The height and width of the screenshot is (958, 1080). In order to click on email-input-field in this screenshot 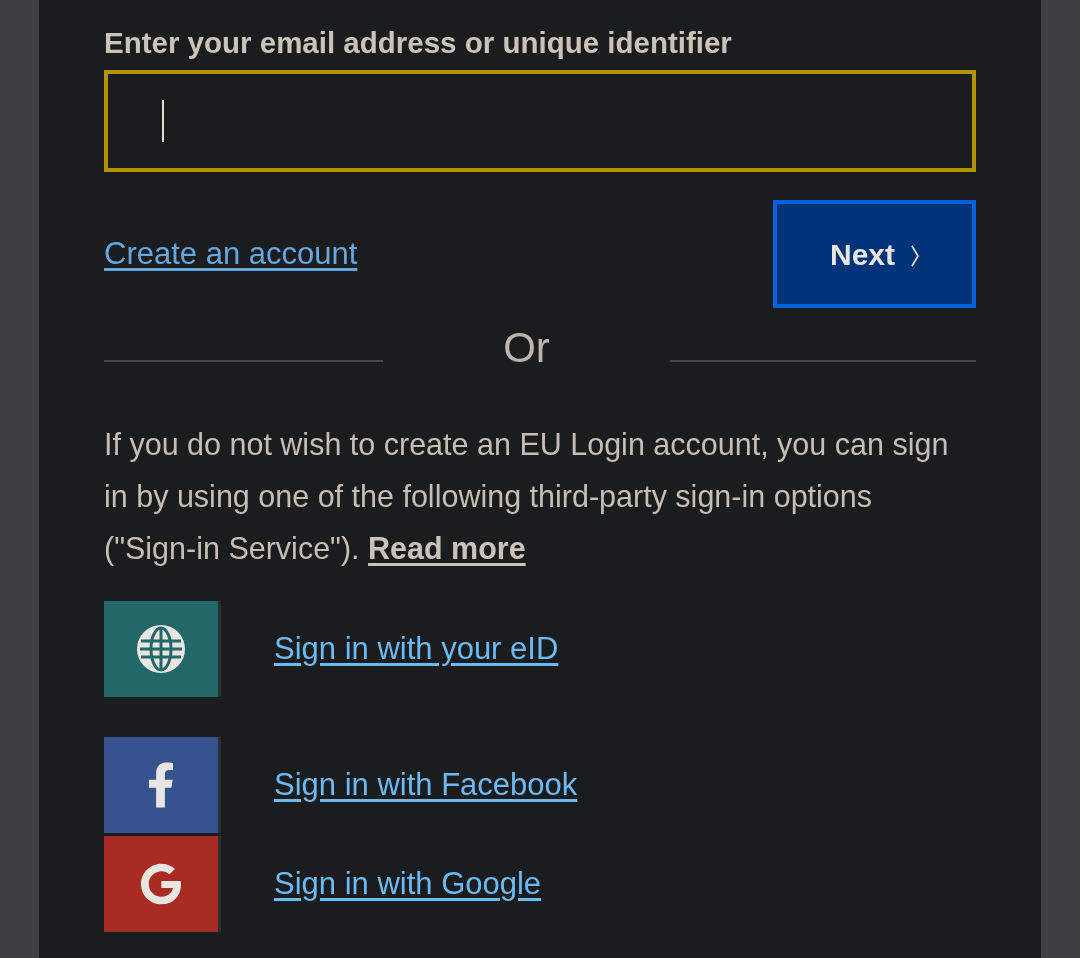, I will do `click(540, 121)`.